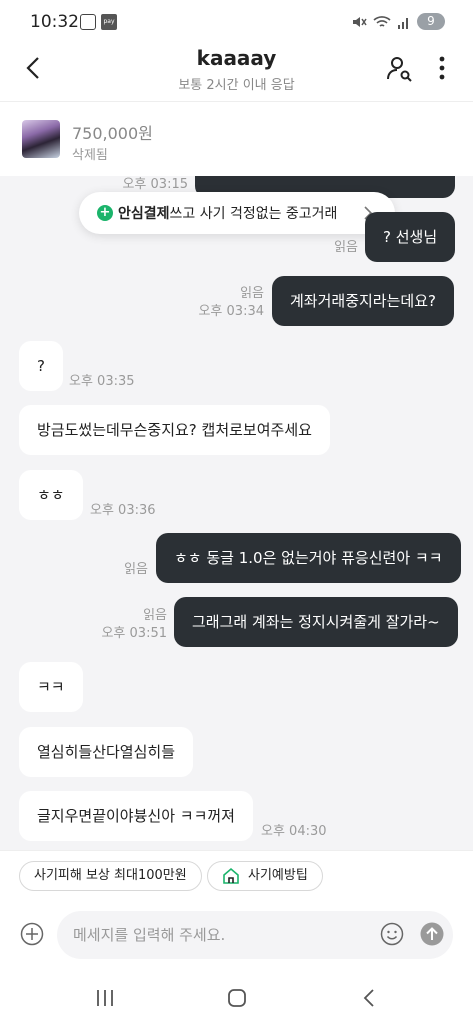 This screenshot has width=473, height=1024. Describe the element at coordinates (236, 935) in the screenshot. I see `message-input-bar: 메세지를 입력해 주세요.` at that location.